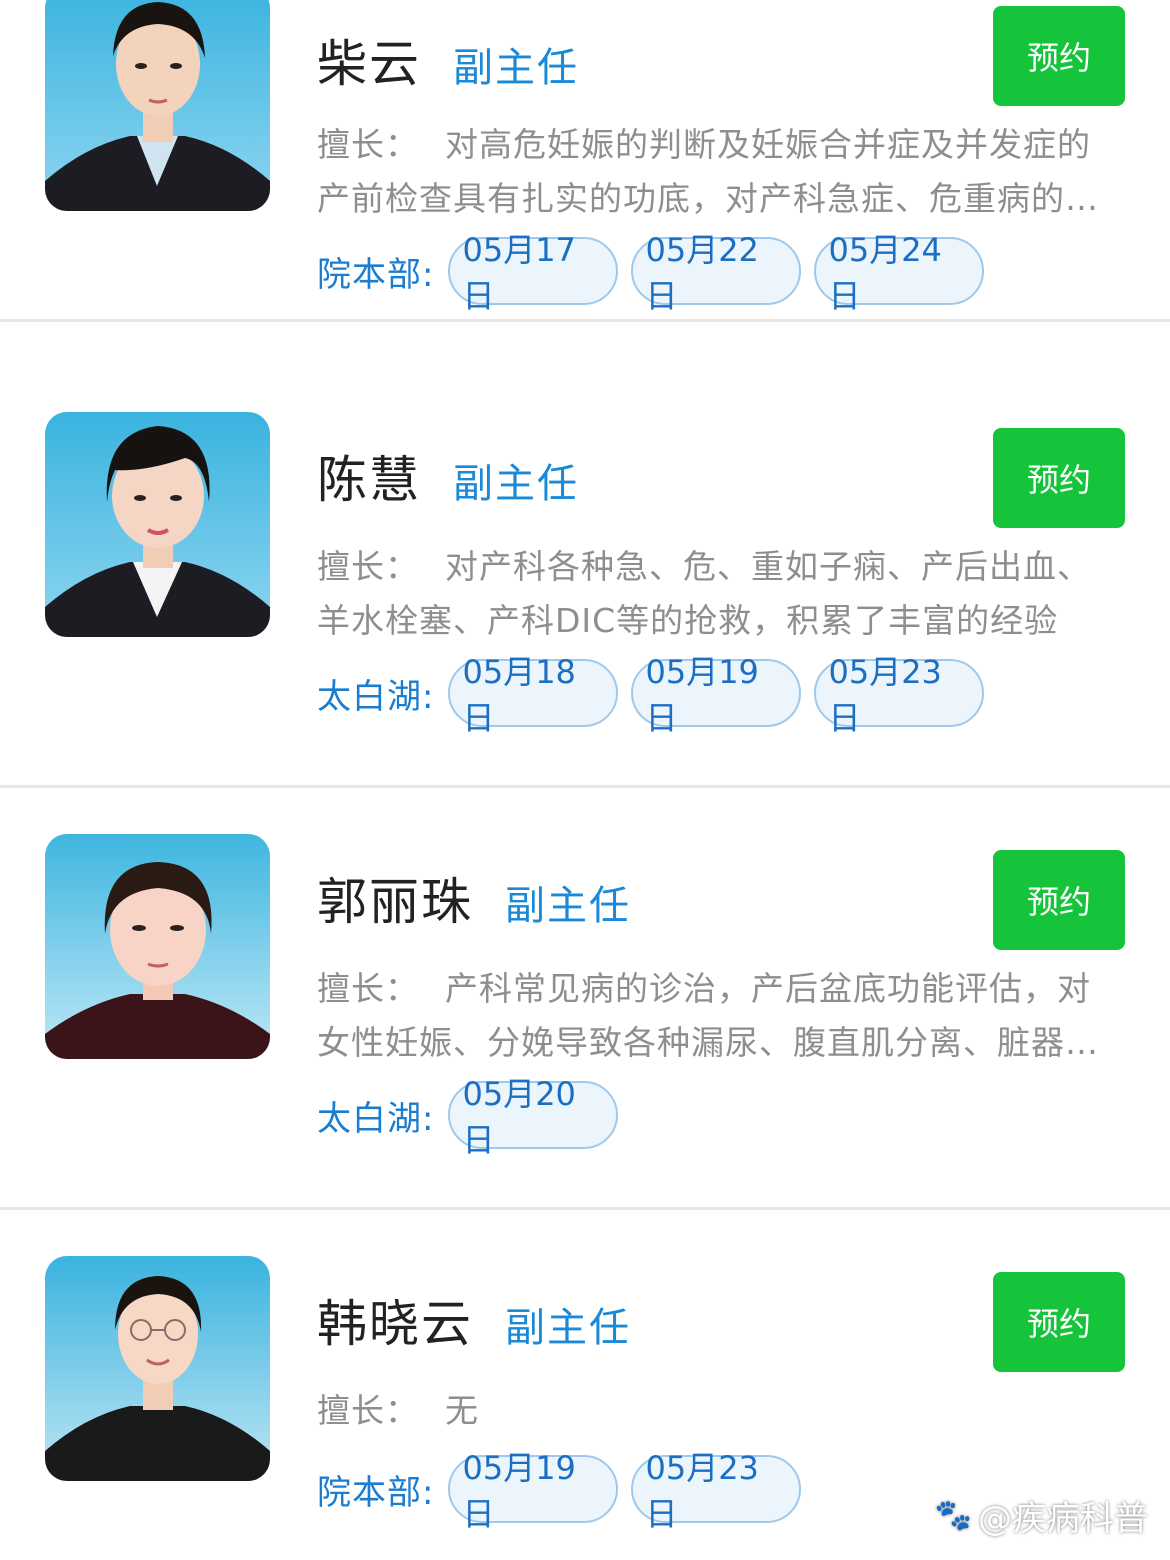  I want to click on schedule-row: 院本部: 05月17日 05月22日 05月24日, so click(657, 273).